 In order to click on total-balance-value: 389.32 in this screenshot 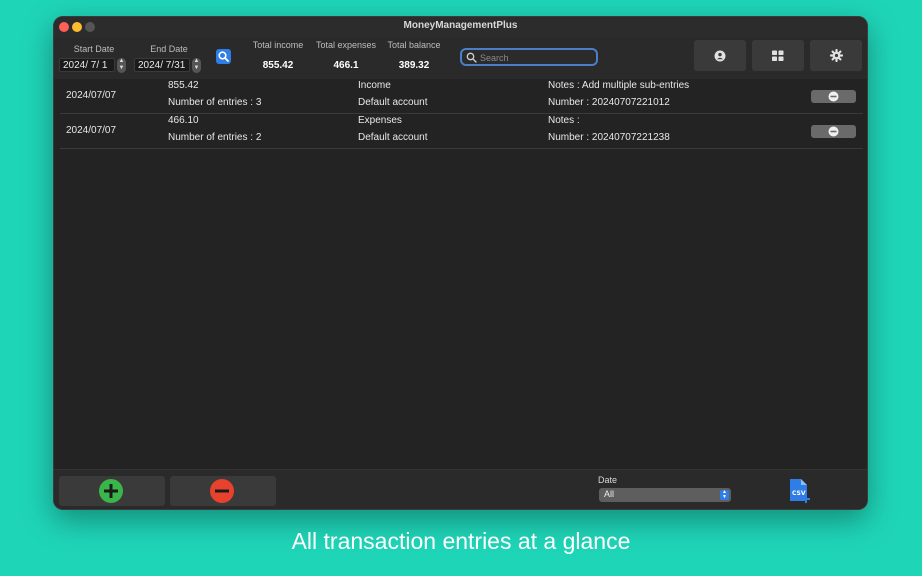, I will do `click(414, 65)`.